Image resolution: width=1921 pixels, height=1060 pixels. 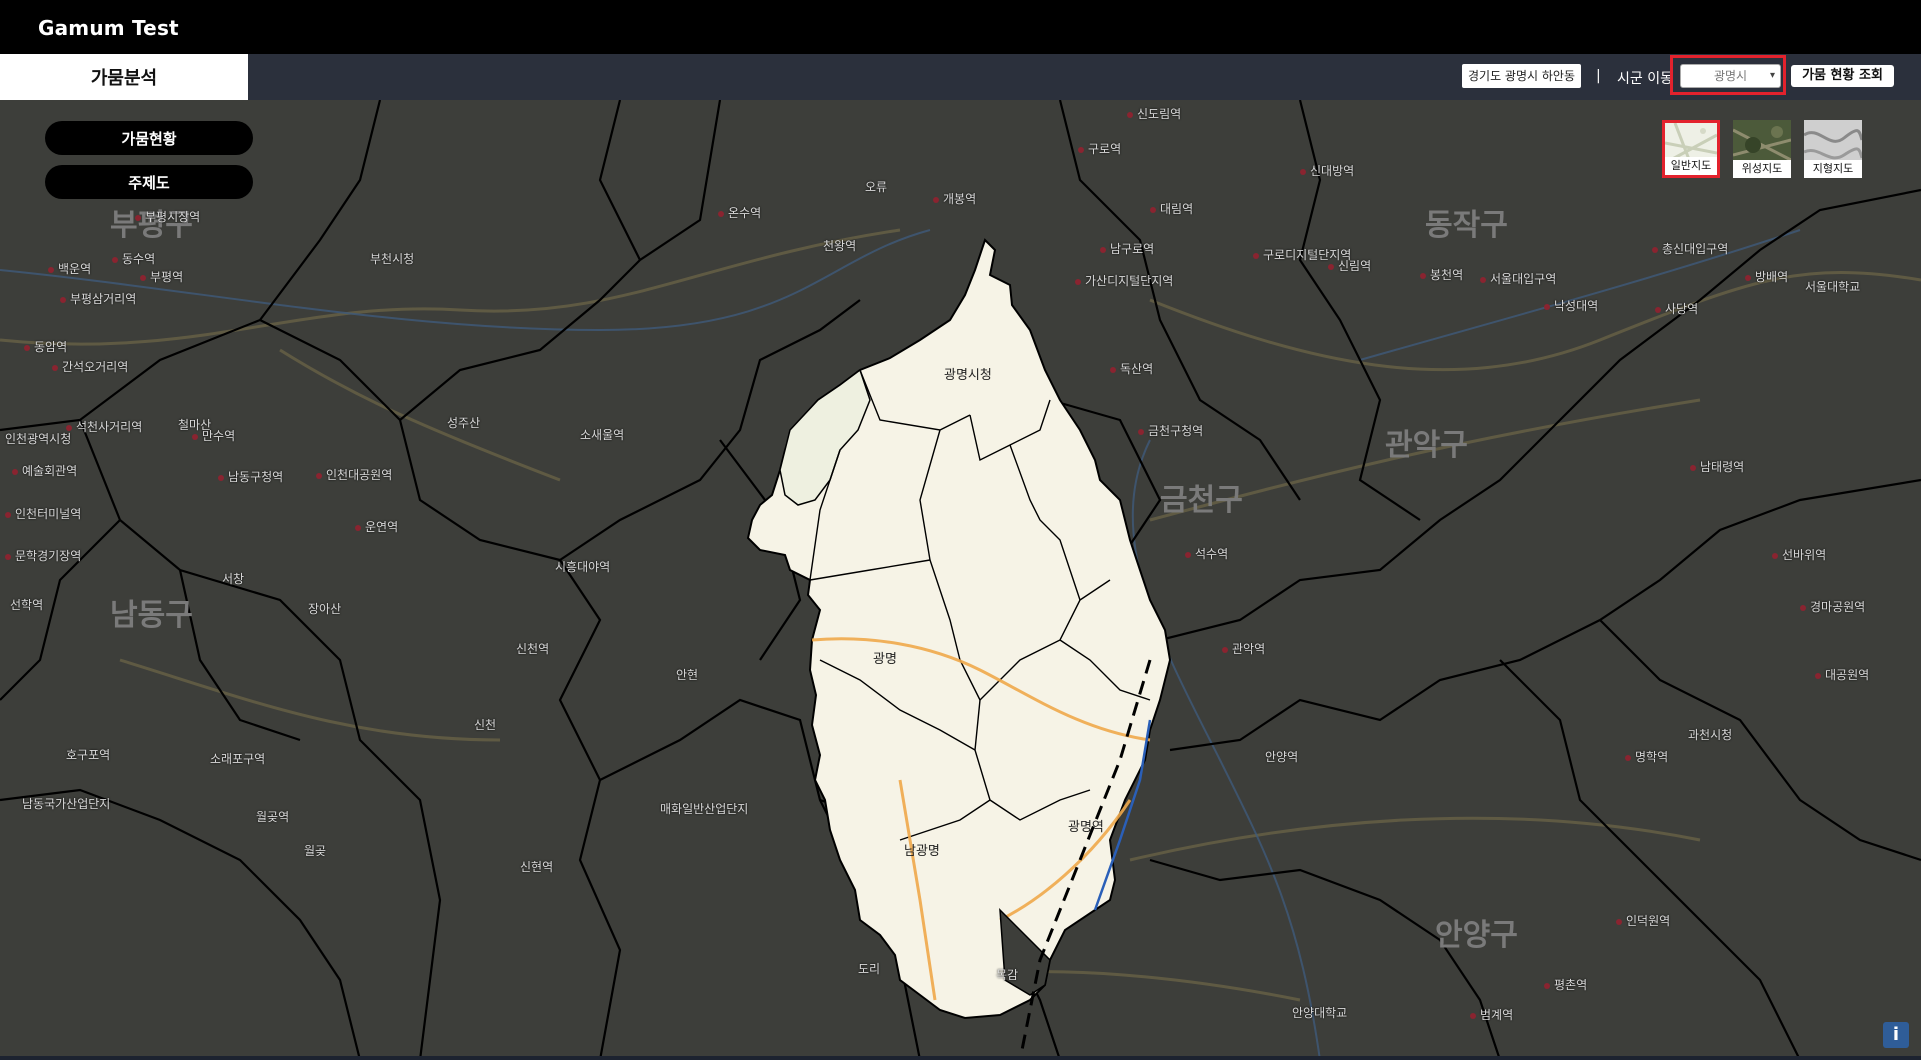 What do you see at coordinates (1518, 278) in the screenshot?
I see `place-label: 서울대입구역` at bounding box center [1518, 278].